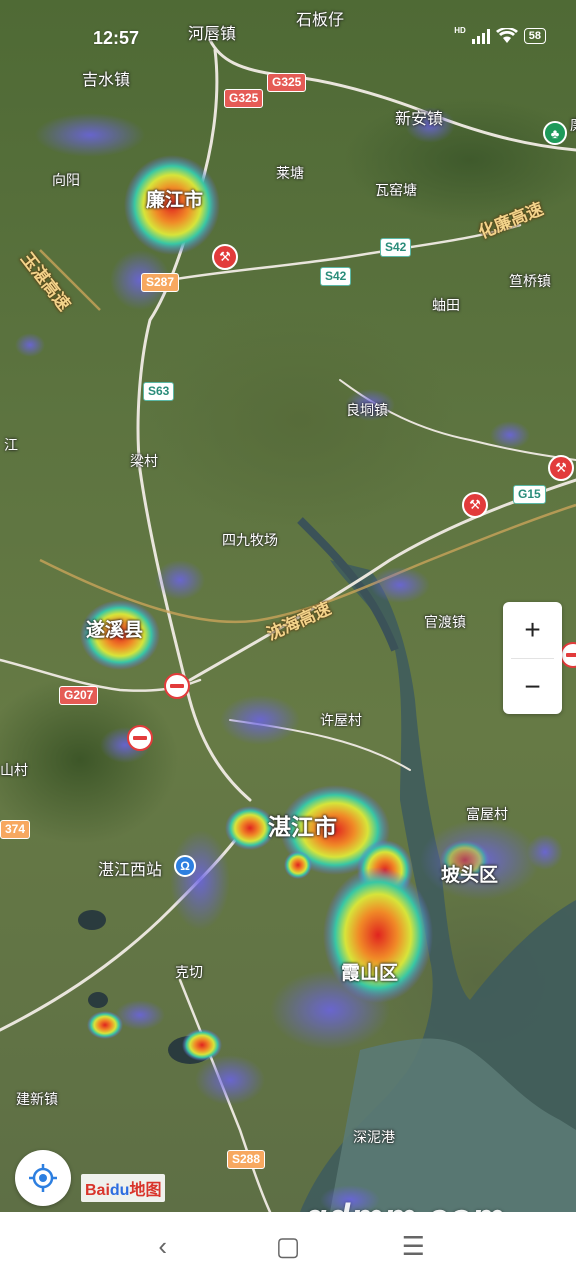 Image resolution: width=576 pixels, height=1280 pixels. I want to click on shield-s42-2: S42, so click(336, 276).